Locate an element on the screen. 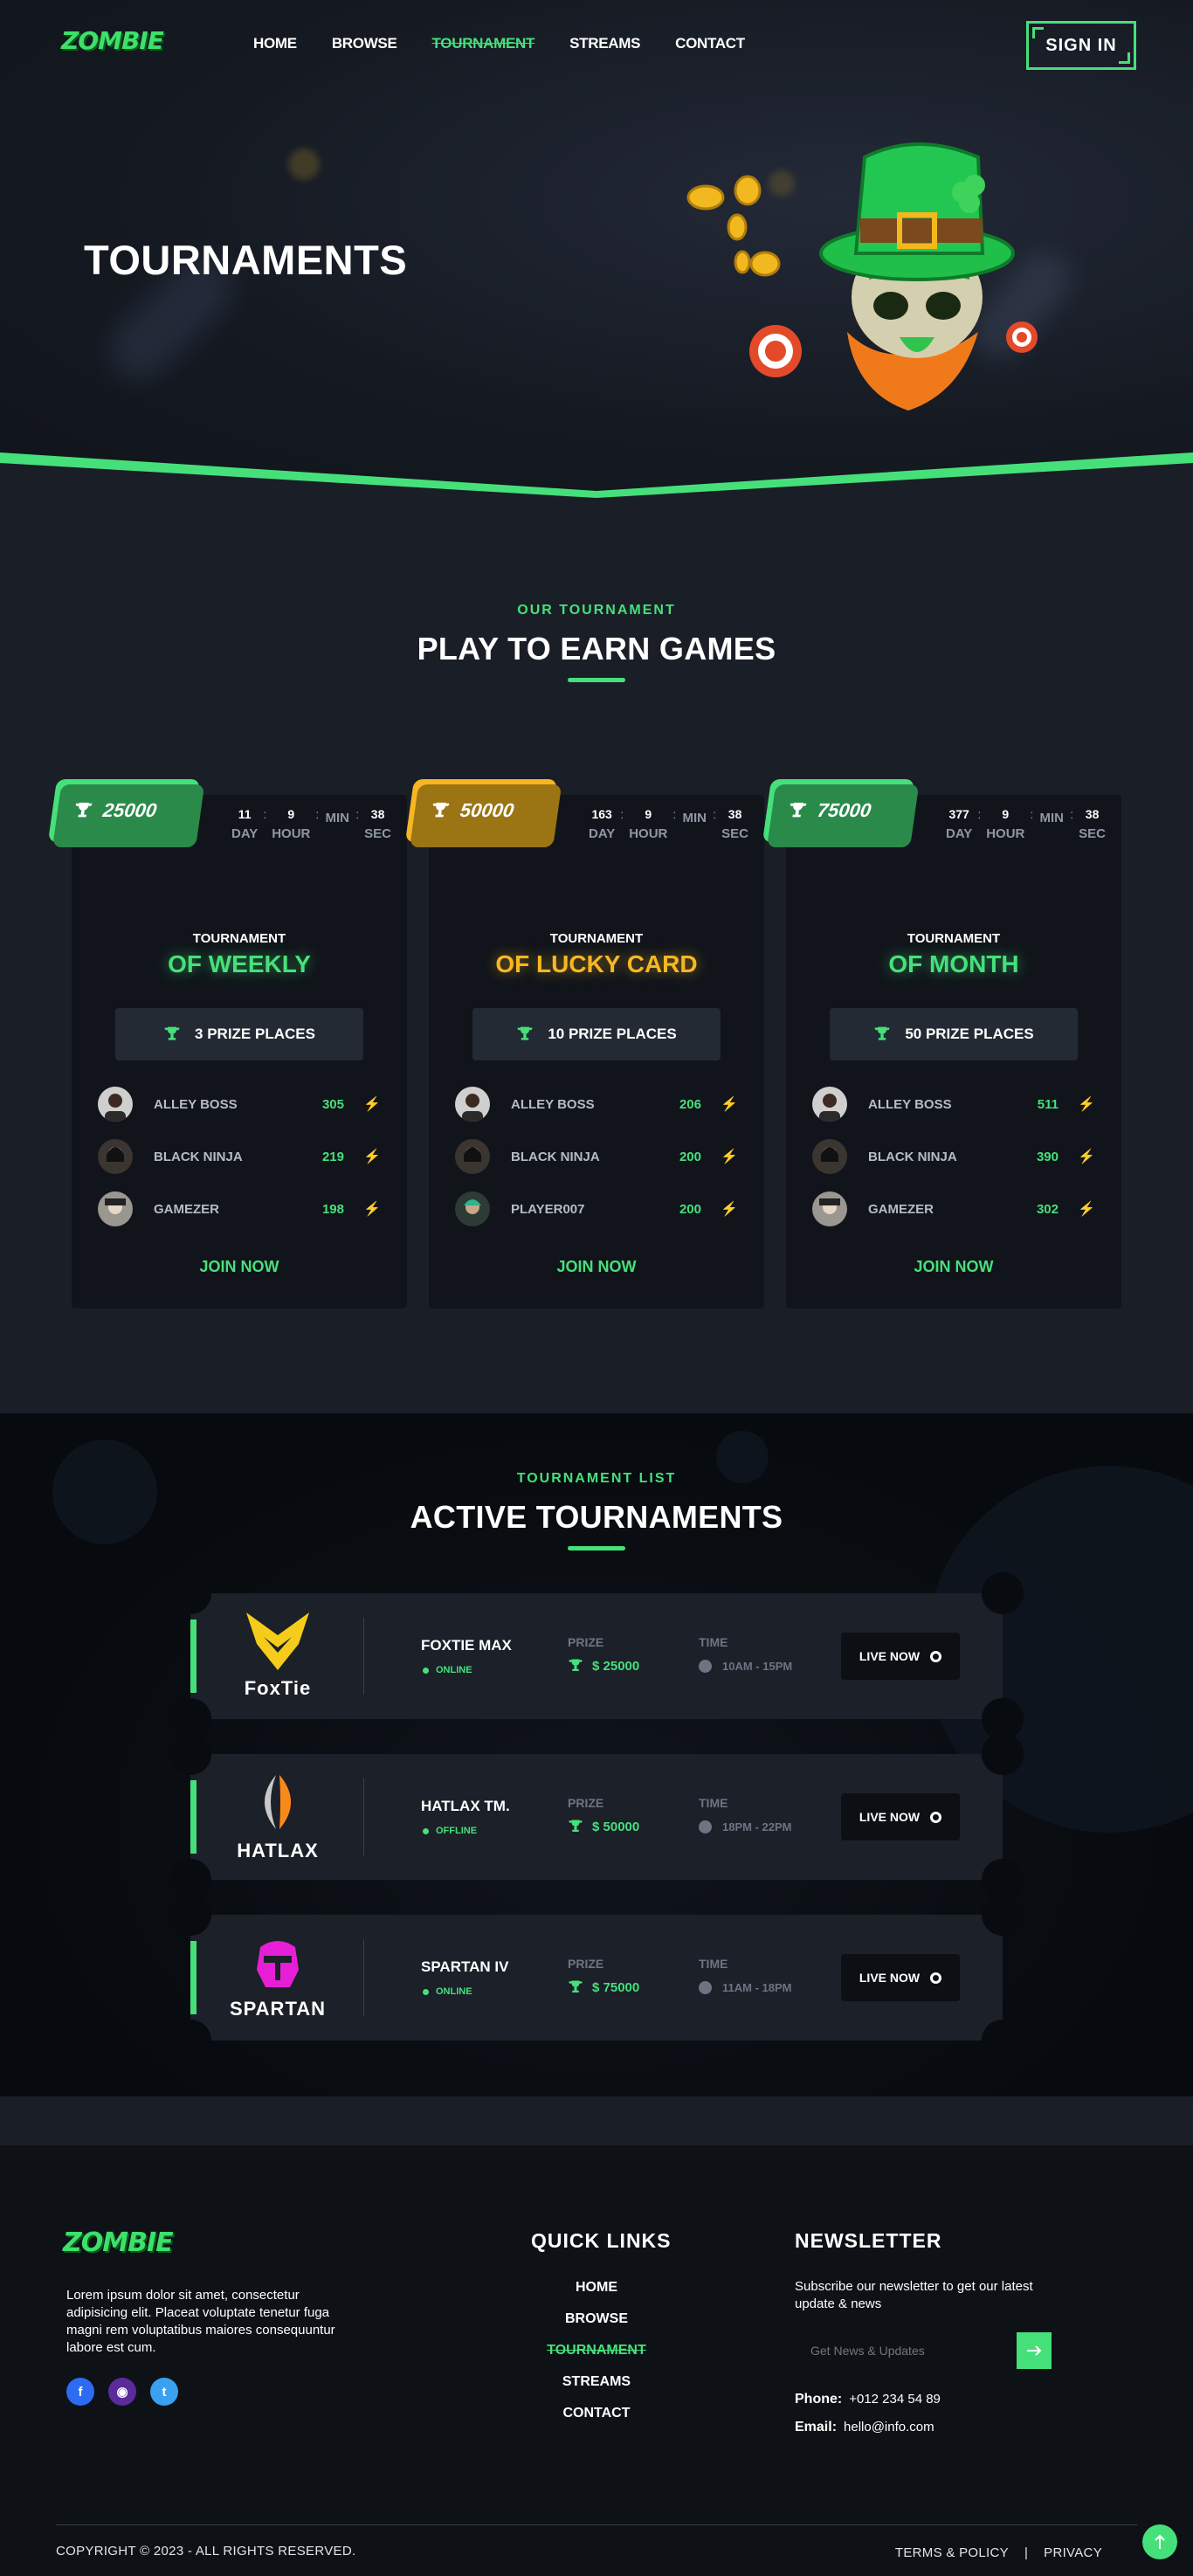 The image size is (1193, 2576). countdown-timer: 11 DAY : 9 HOUR : MIN : 38 SEC is located at coordinates (311, 824).